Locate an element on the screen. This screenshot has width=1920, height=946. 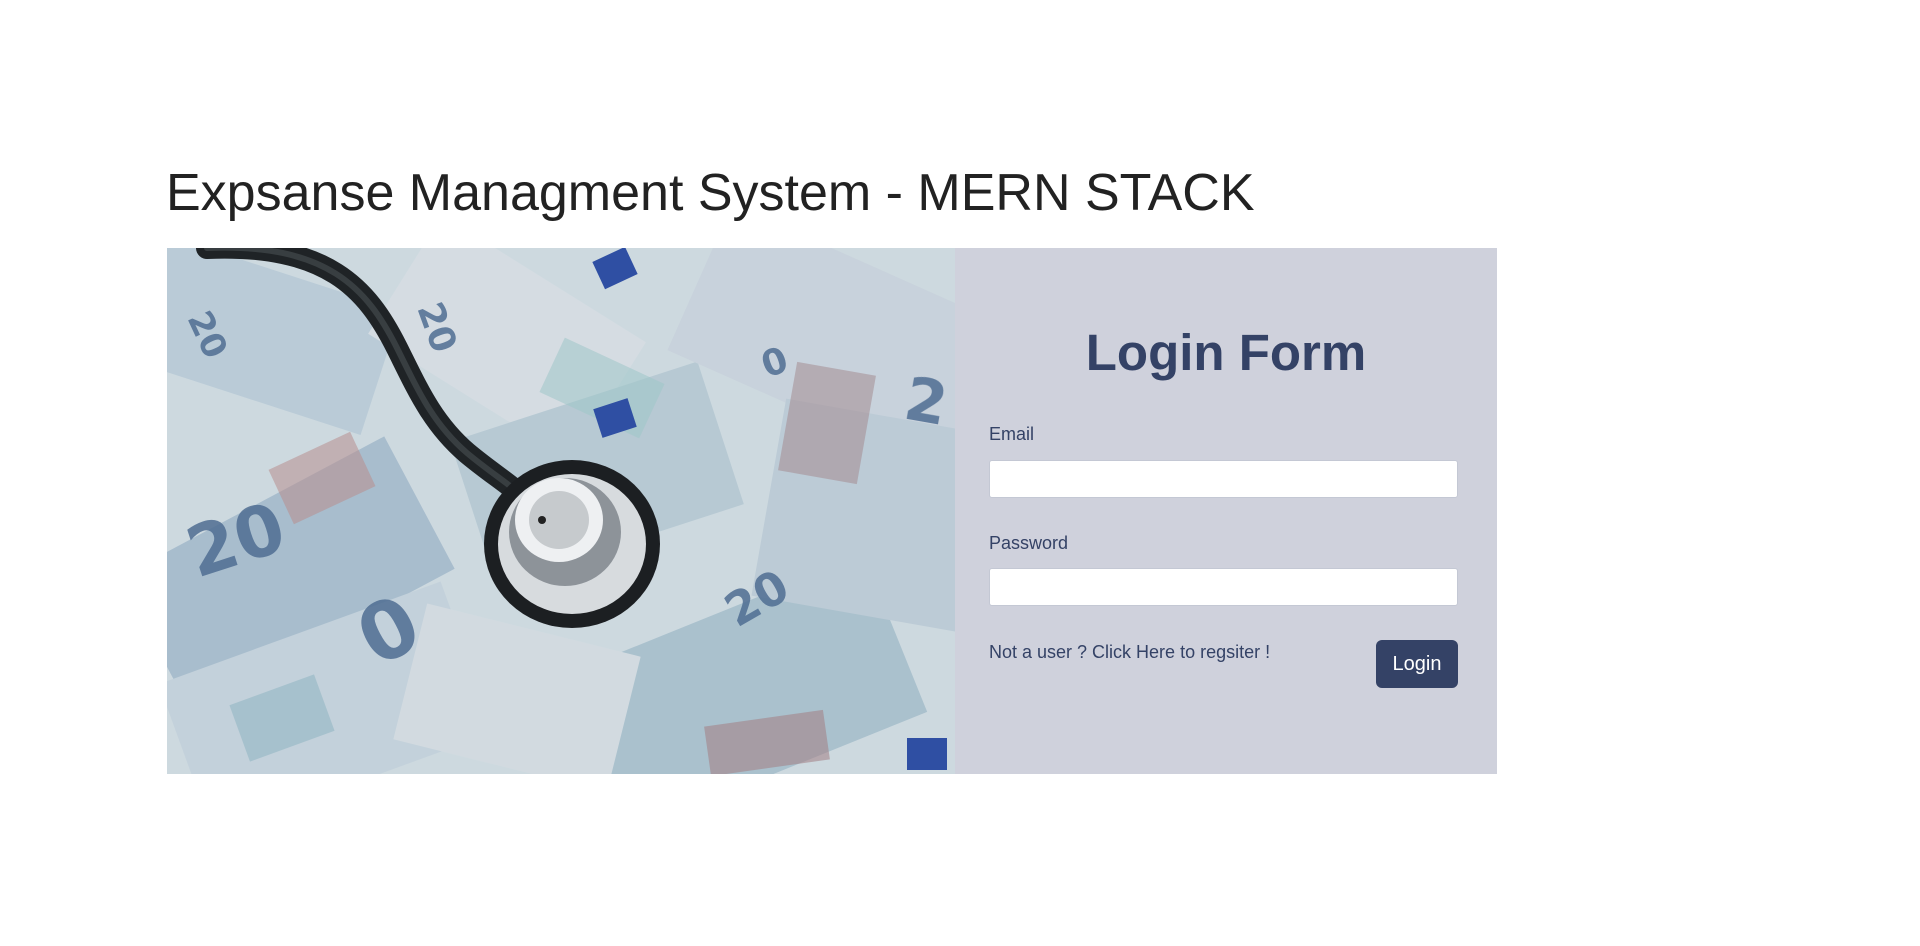
email-label: Email is located at coordinates (1012, 434).